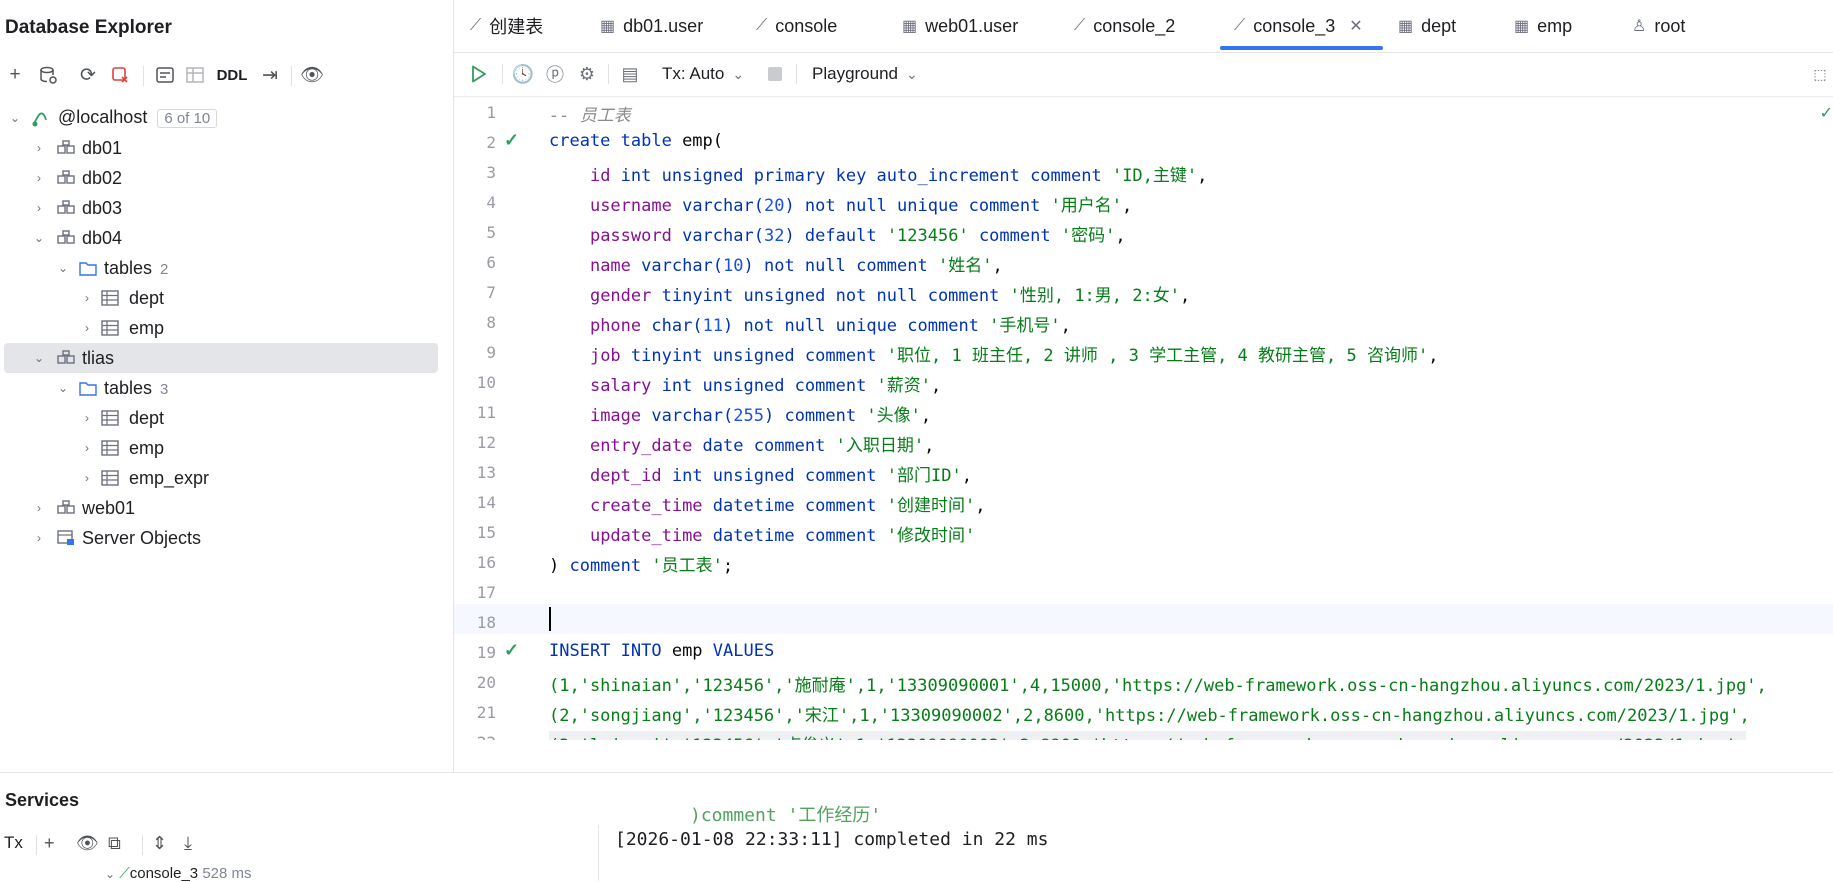 Image resolution: width=1833 pixels, height=882 pixels. I want to click on console-icon, so click(165, 75).